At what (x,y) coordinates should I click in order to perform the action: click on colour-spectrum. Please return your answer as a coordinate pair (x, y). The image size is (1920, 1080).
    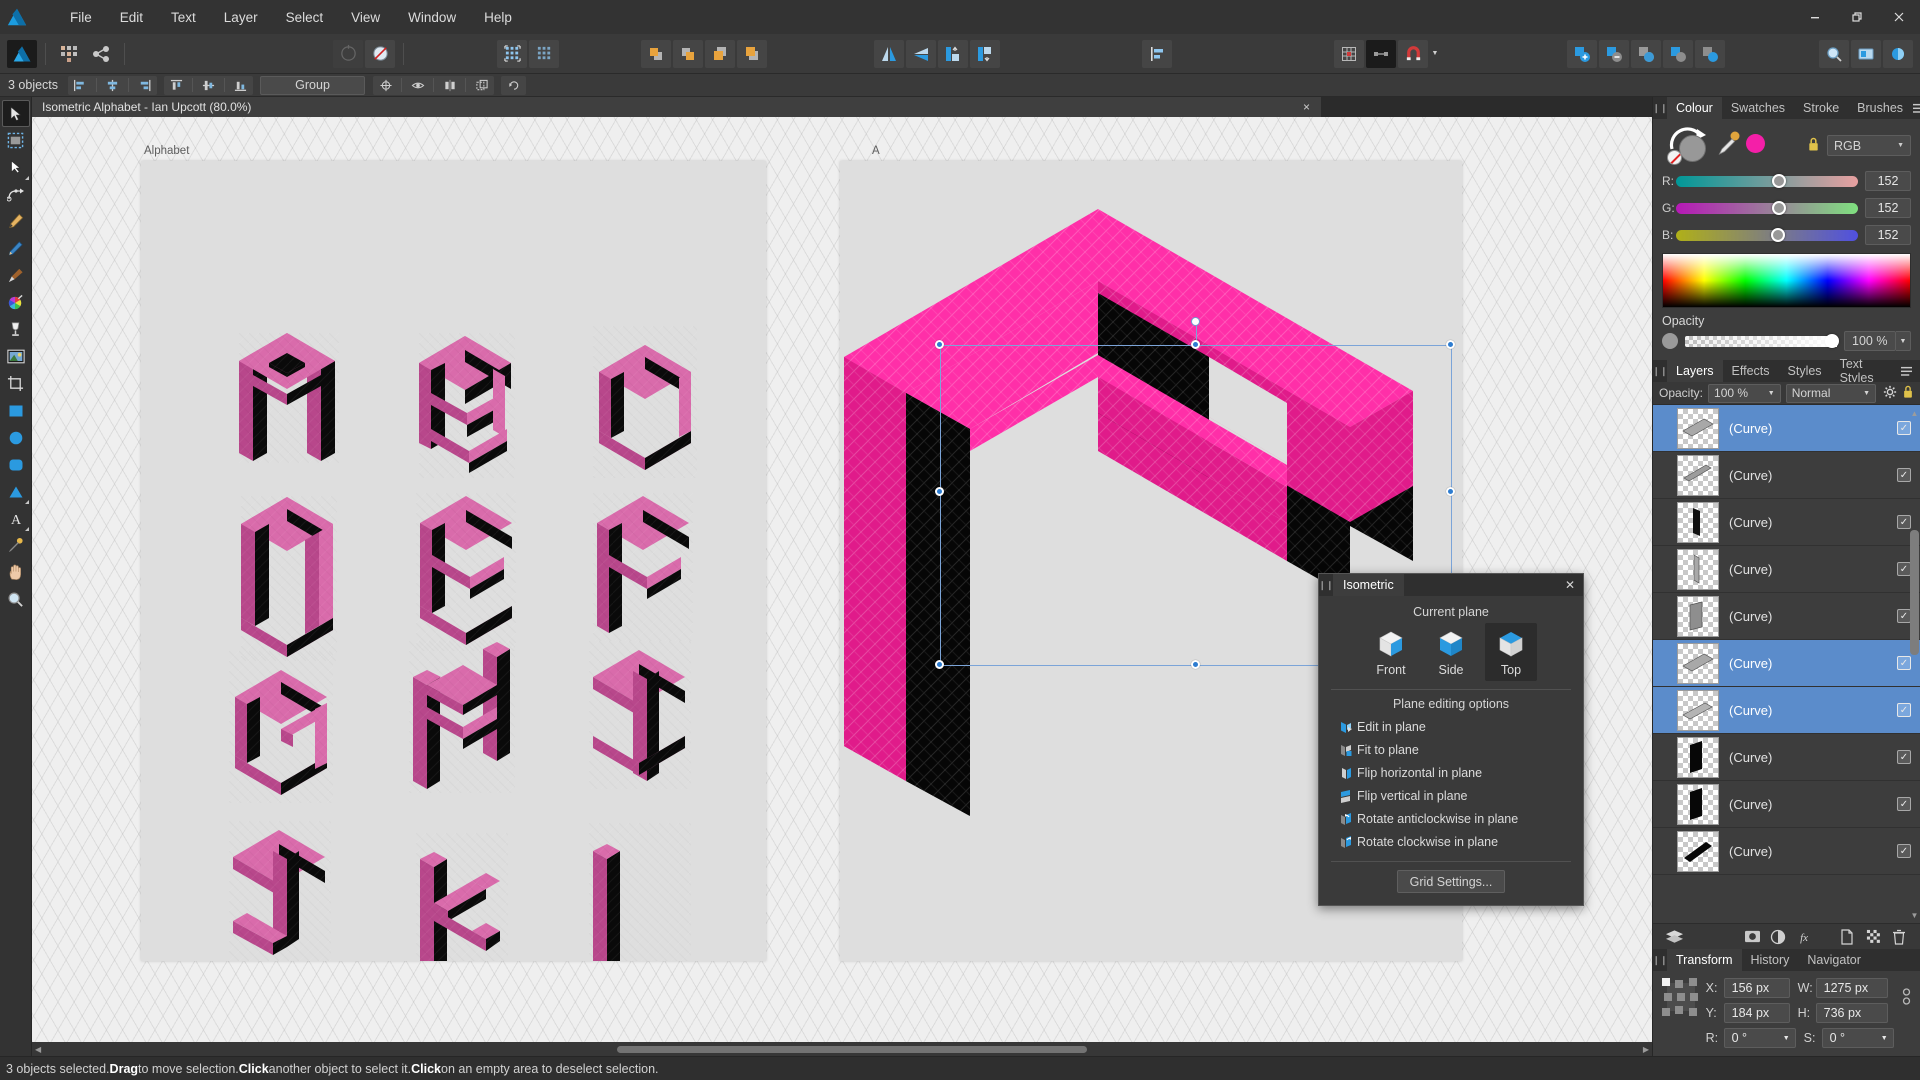
    Looking at the image, I should click on (1786, 280).